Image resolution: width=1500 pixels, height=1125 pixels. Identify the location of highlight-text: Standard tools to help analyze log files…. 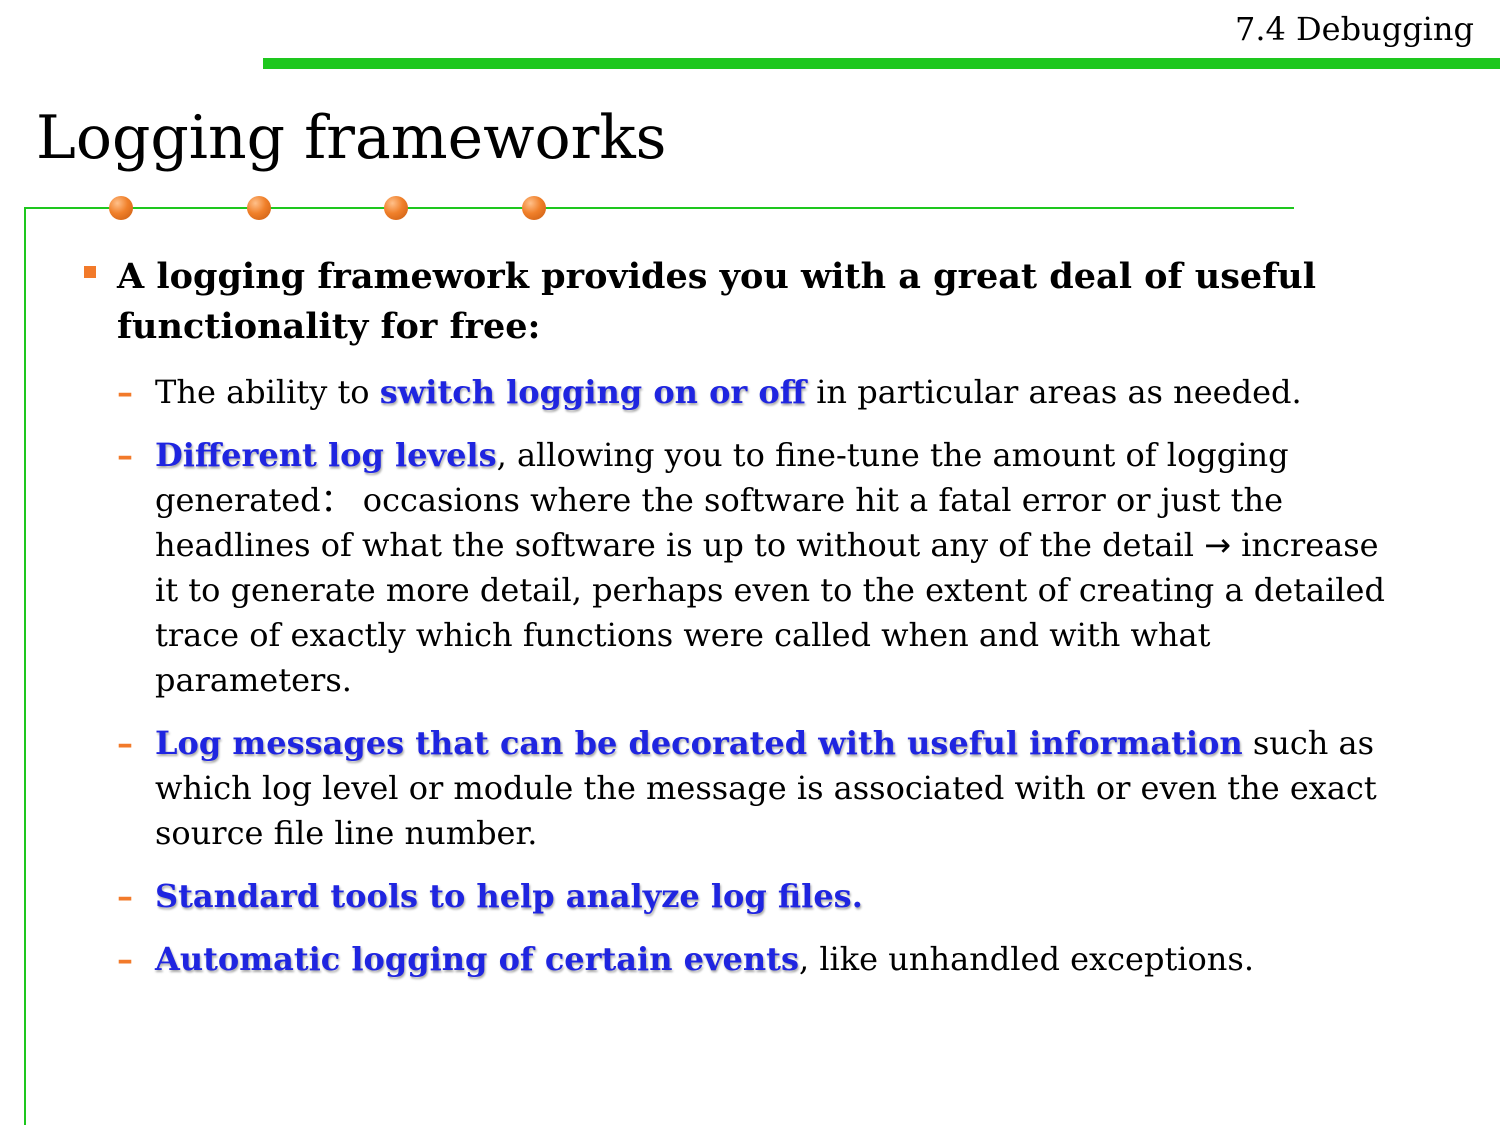
(509, 896).